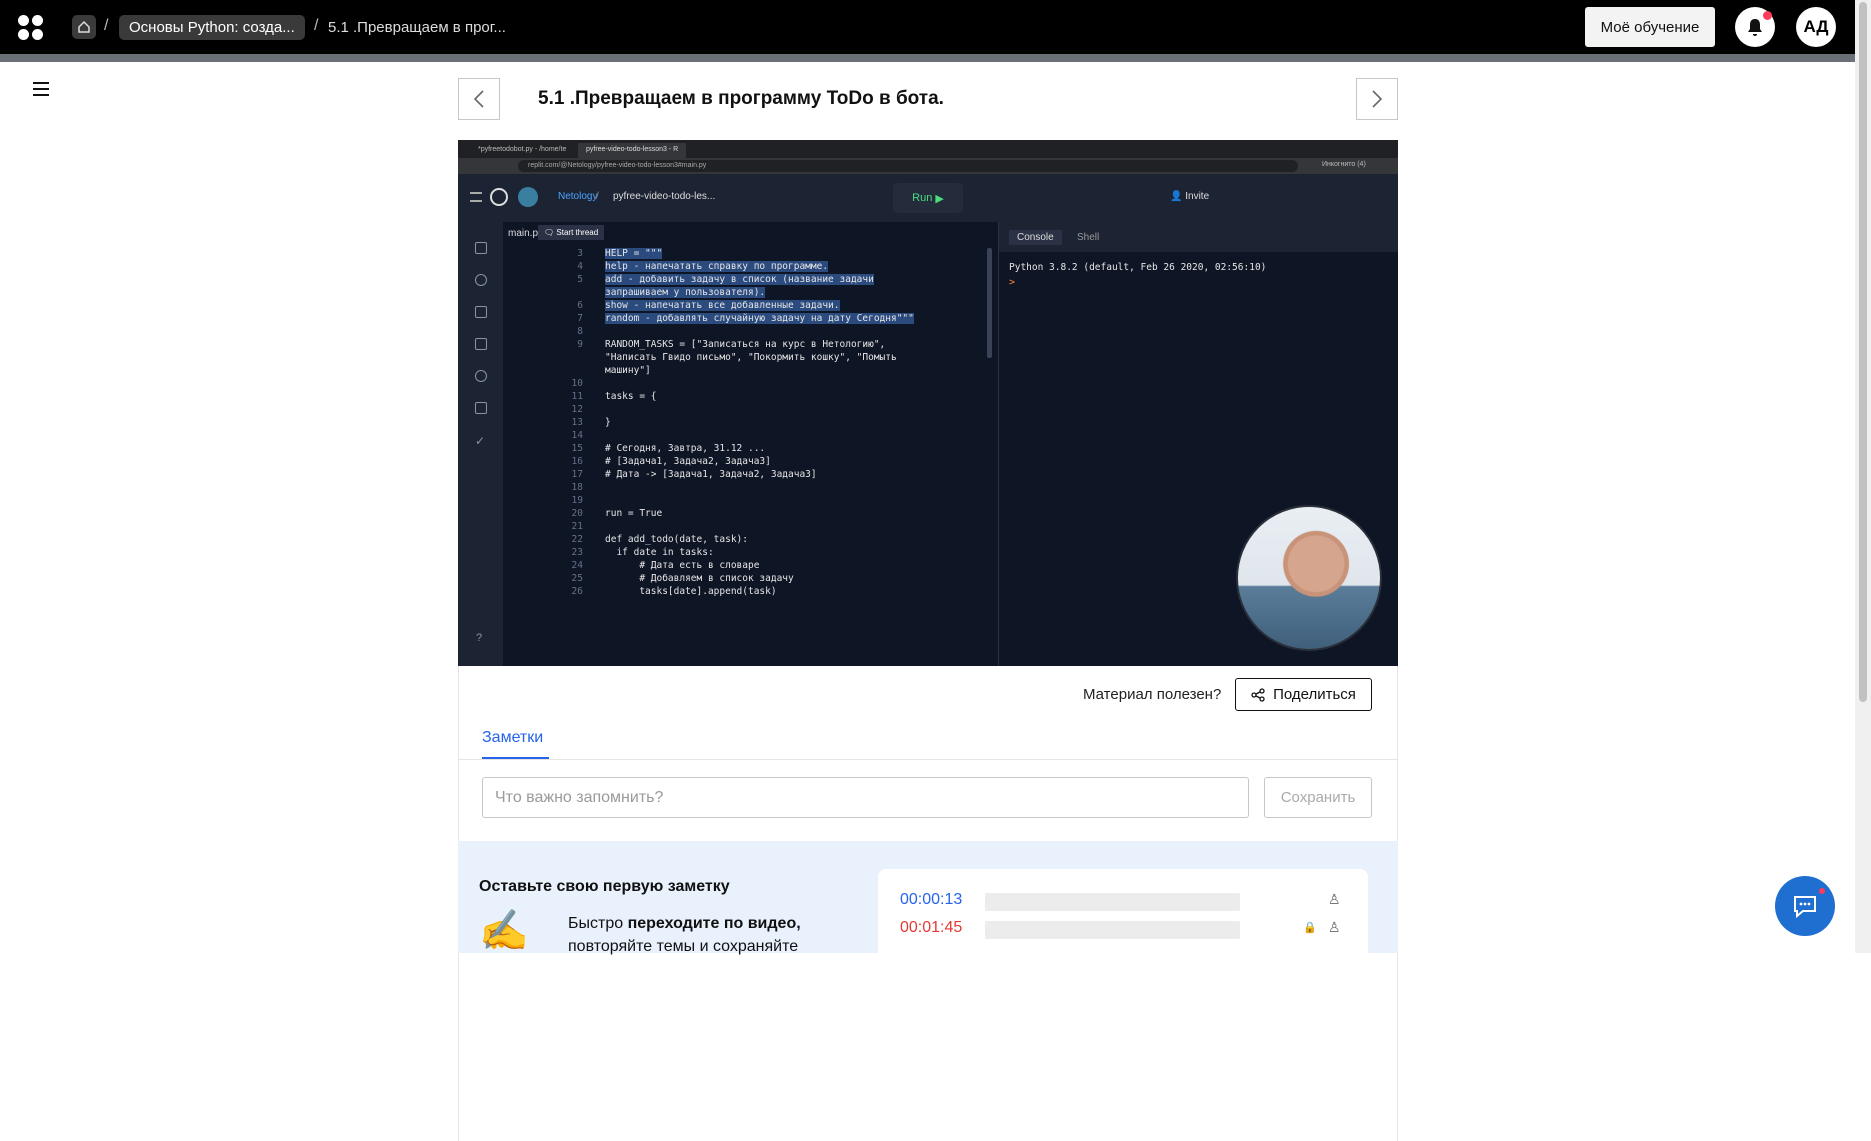 The height and width of the screenshot is (1141, 1871). Describe the element at coordinates (41, 89) in the screenshot. I see `hamburger-menu-icon` at that location.